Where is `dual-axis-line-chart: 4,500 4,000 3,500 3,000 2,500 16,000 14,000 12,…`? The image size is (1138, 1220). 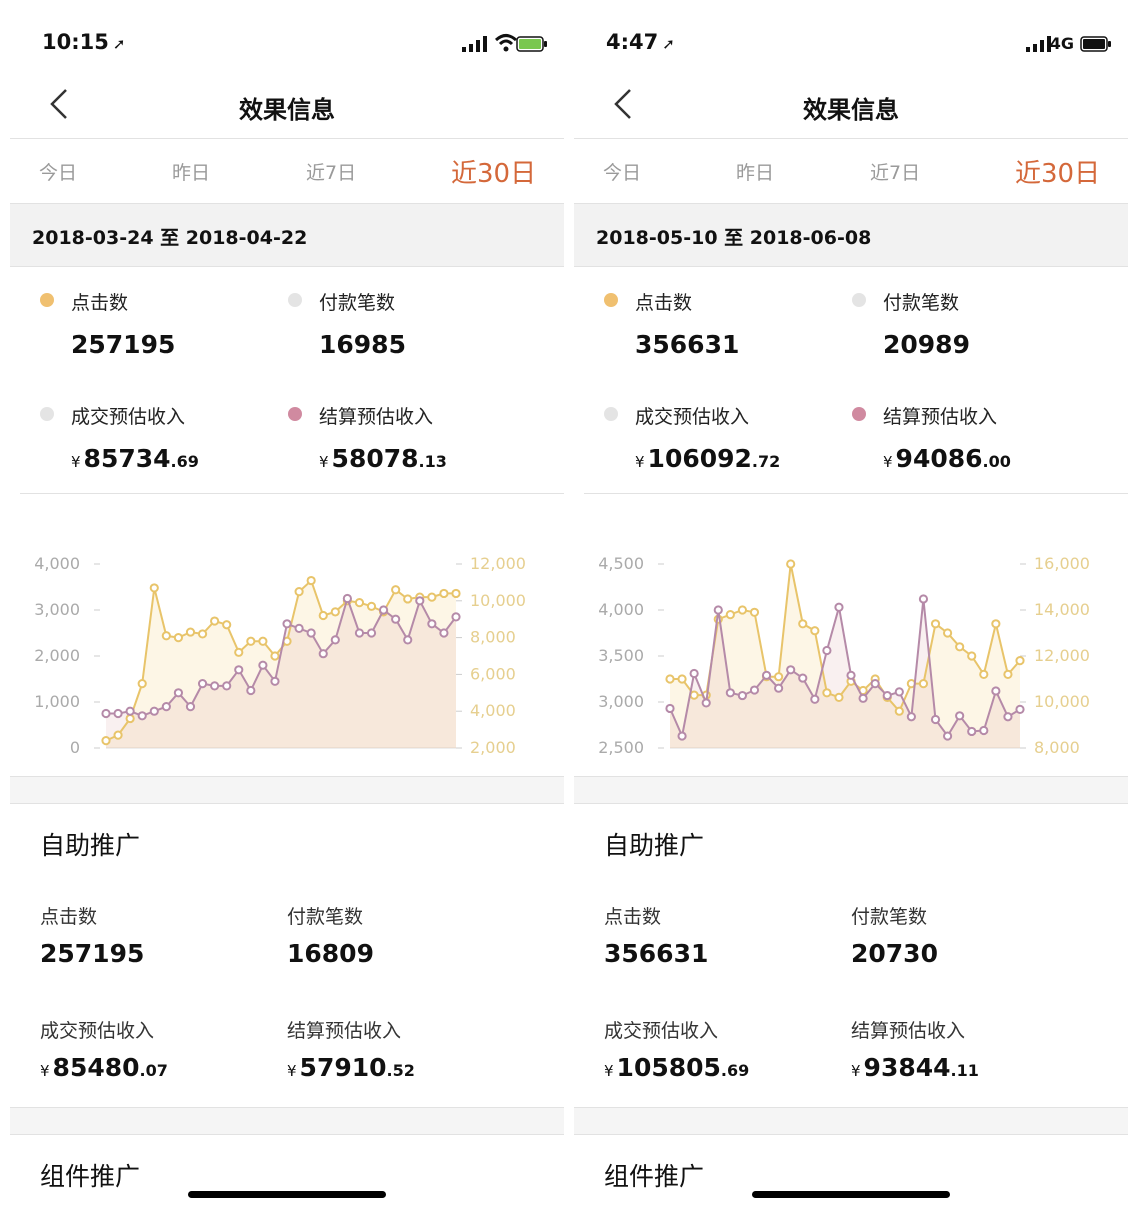 dual-axis-line-chart: 4,500 4,000 3,500 3,000 2,500 16,000 14,000 12,… is located at coordinates (844, 655).